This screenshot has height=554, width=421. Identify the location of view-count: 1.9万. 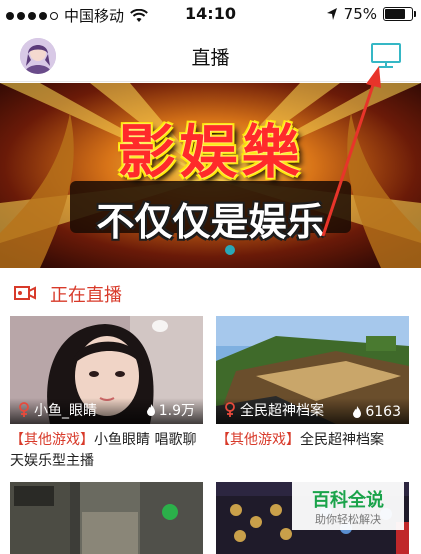
(170, 410).